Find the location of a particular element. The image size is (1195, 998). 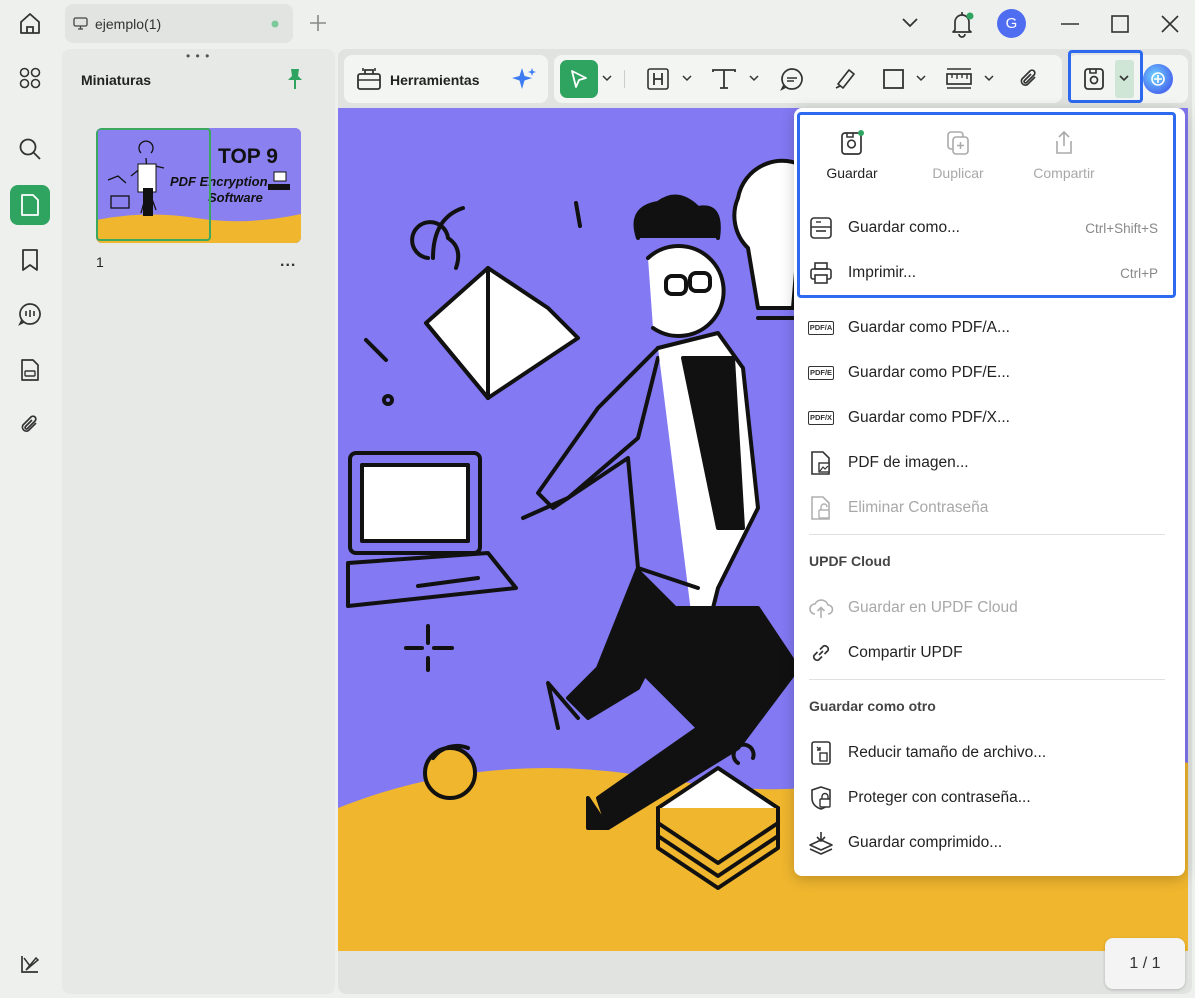

menu-highlight-frame is located at coordinates (986, 205).